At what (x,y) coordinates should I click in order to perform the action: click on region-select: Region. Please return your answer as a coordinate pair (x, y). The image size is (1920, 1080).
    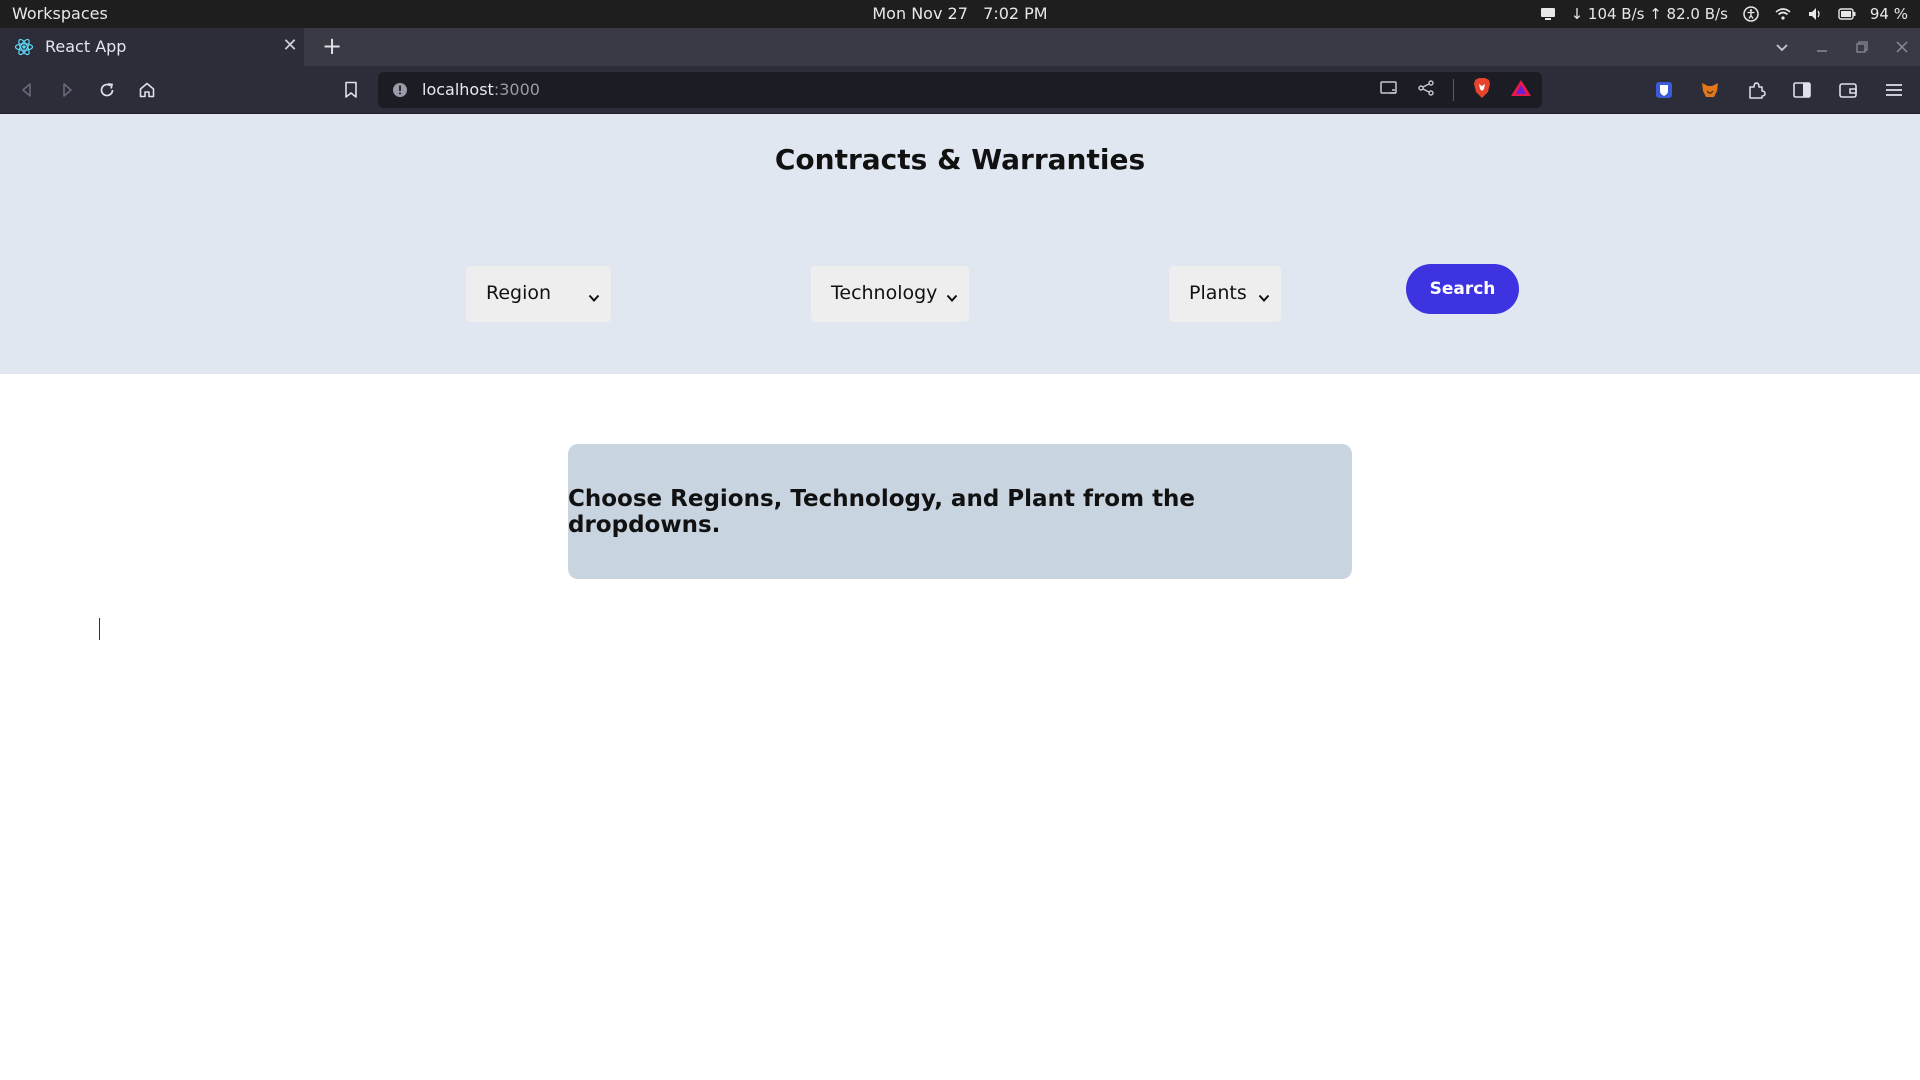
    Looking at the image, I should click on (538, 294).